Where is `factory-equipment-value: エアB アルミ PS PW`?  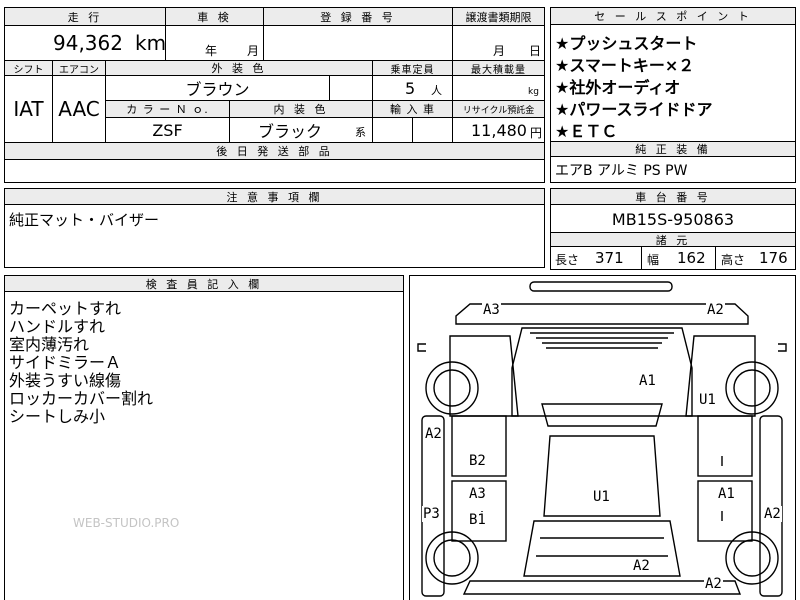
factory-equipment-value: エアB アルミ PS PW is located at coordinates (621, 171).